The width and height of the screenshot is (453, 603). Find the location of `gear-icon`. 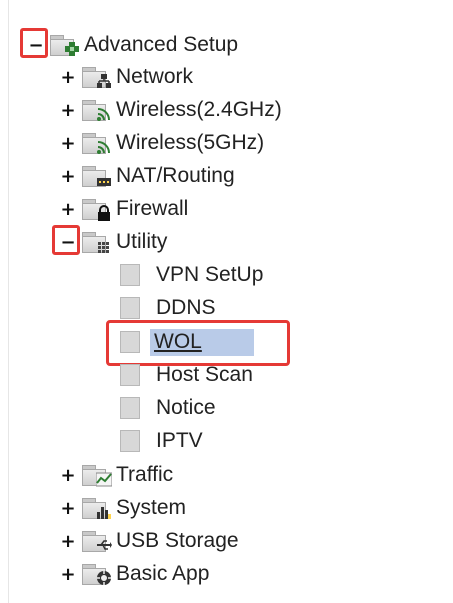

gear-icon is located at coordinates (97, 574).